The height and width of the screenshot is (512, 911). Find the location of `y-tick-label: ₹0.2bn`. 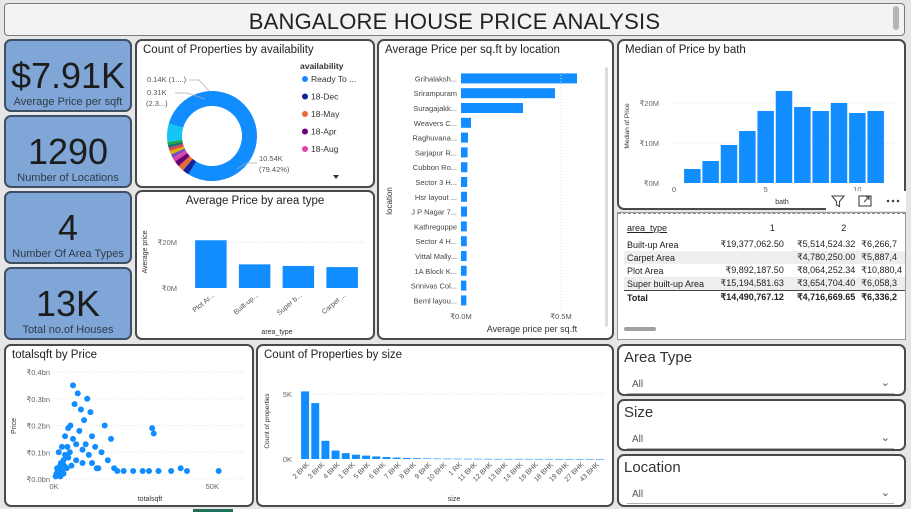

y-tick-label: ₹0.2bn is located at coordinates (38, 426).